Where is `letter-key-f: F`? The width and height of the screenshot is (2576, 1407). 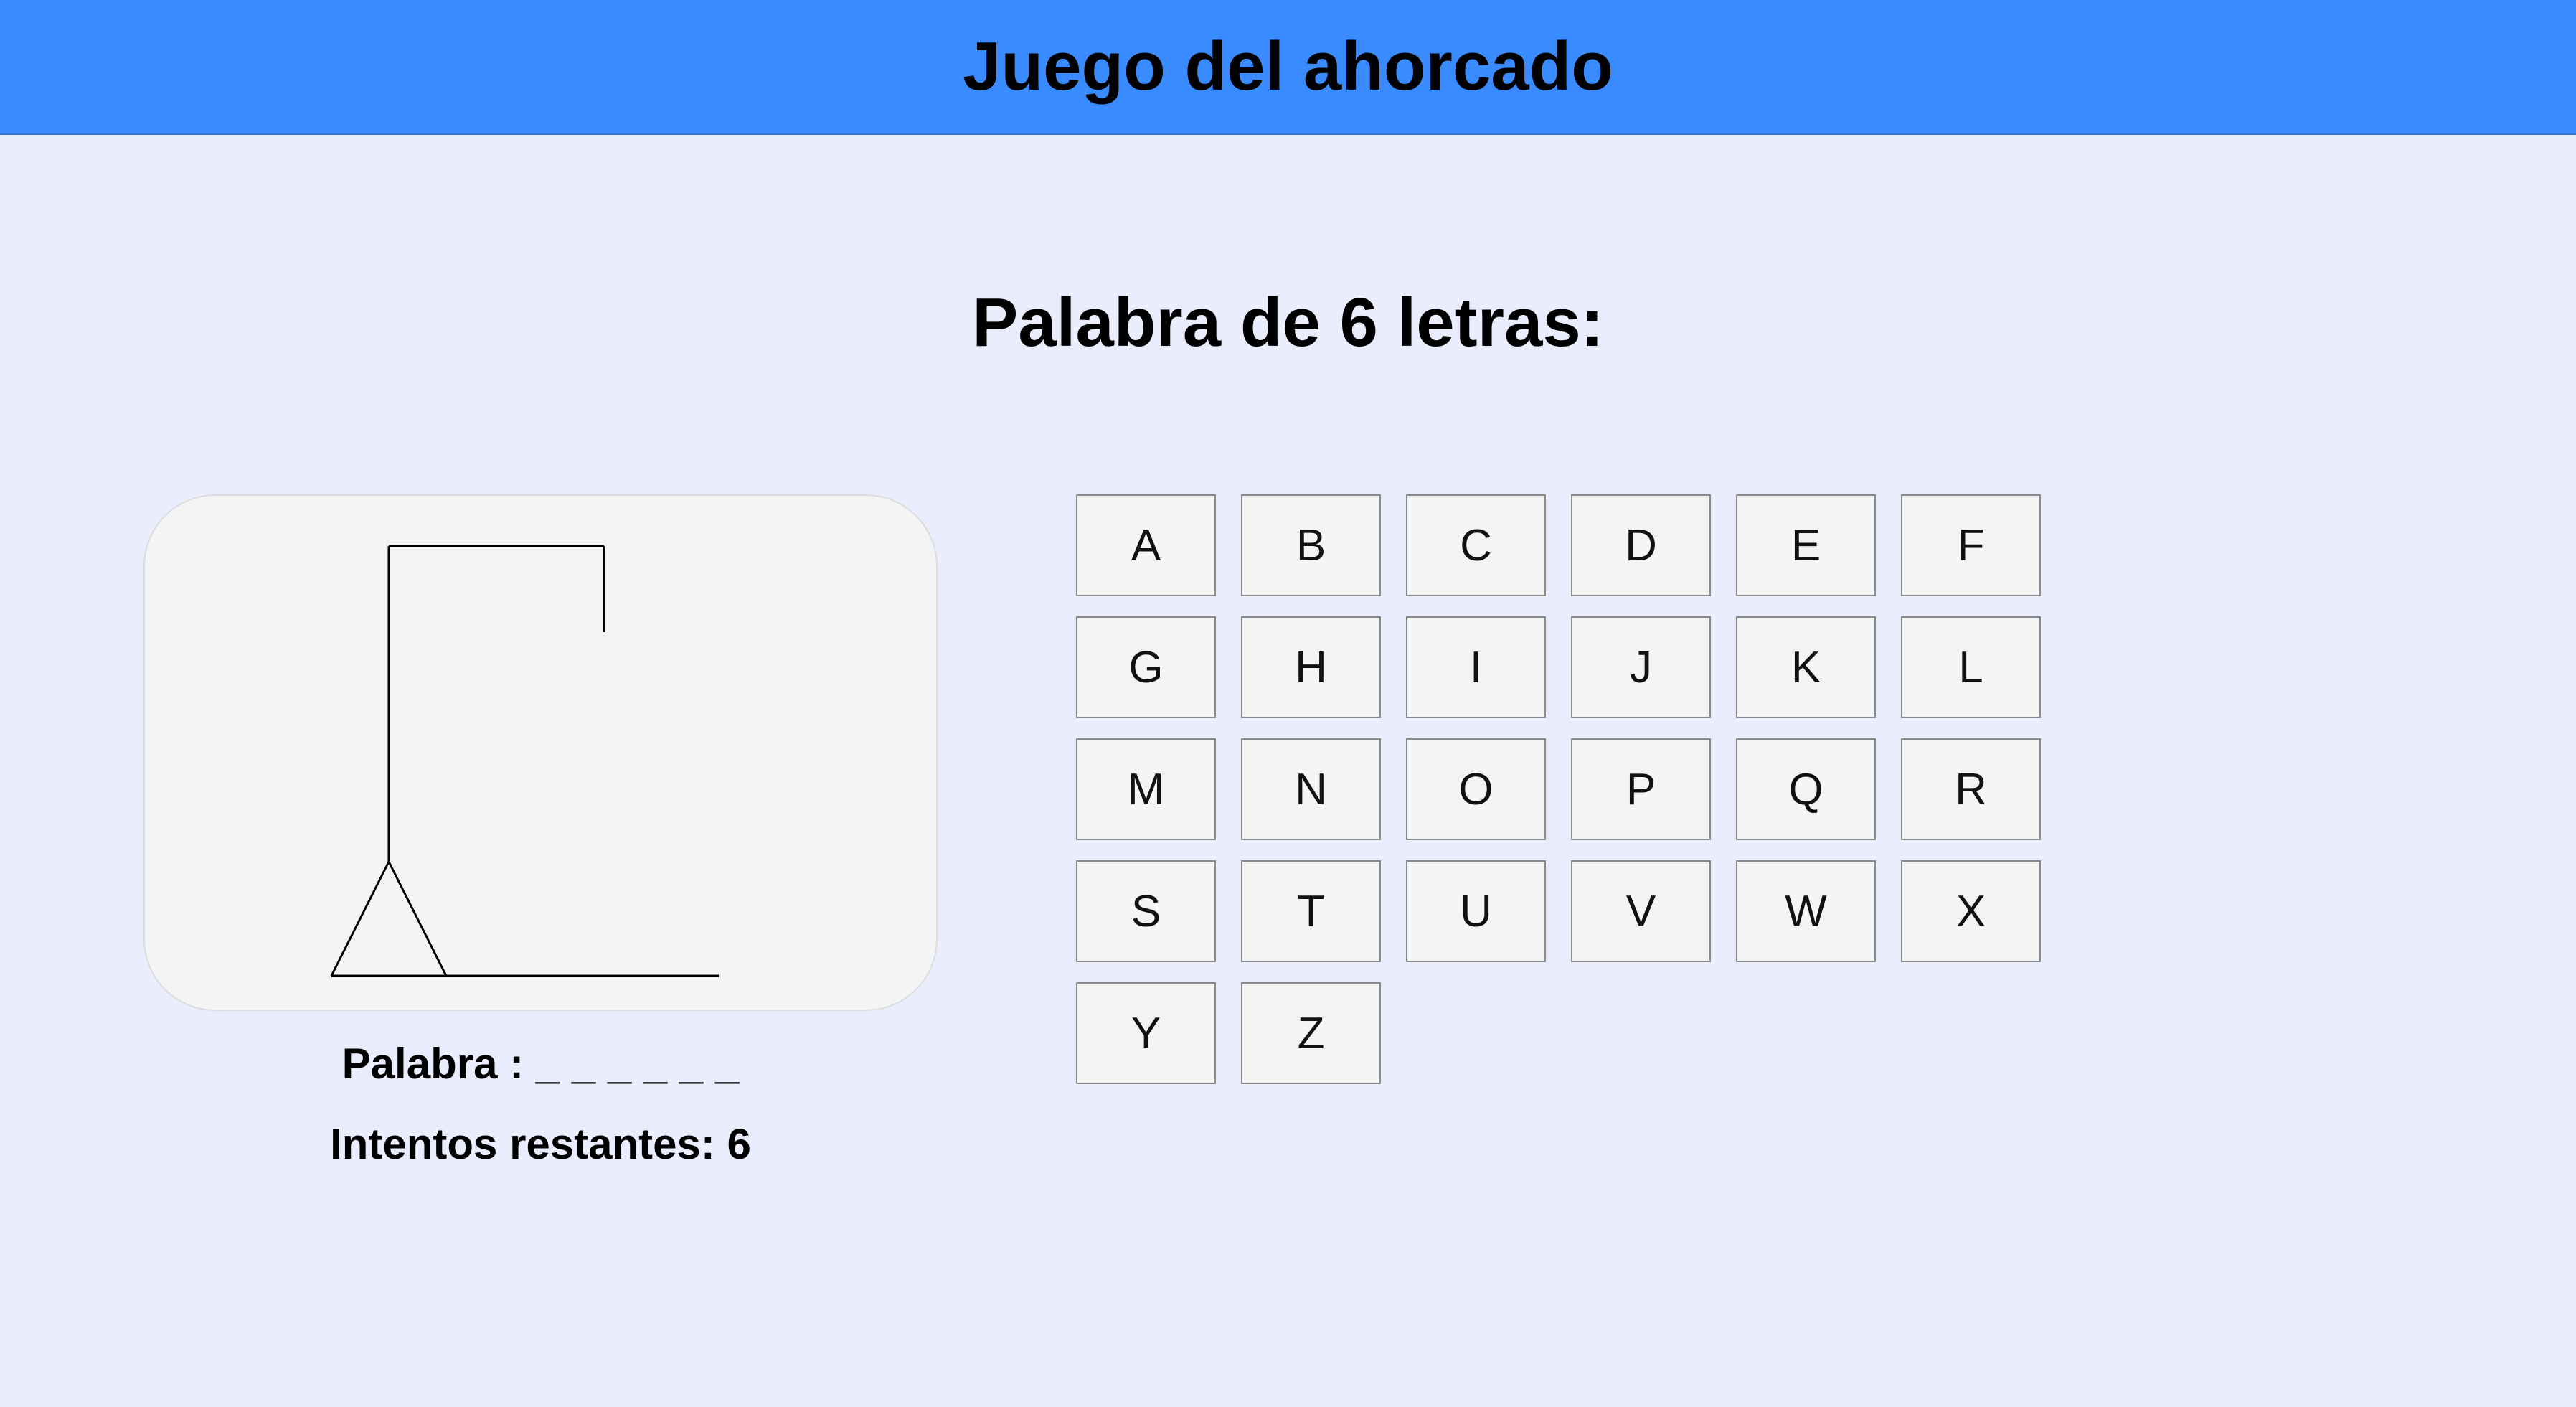 letter-key-f: F is located at coordinates (1971, 545).